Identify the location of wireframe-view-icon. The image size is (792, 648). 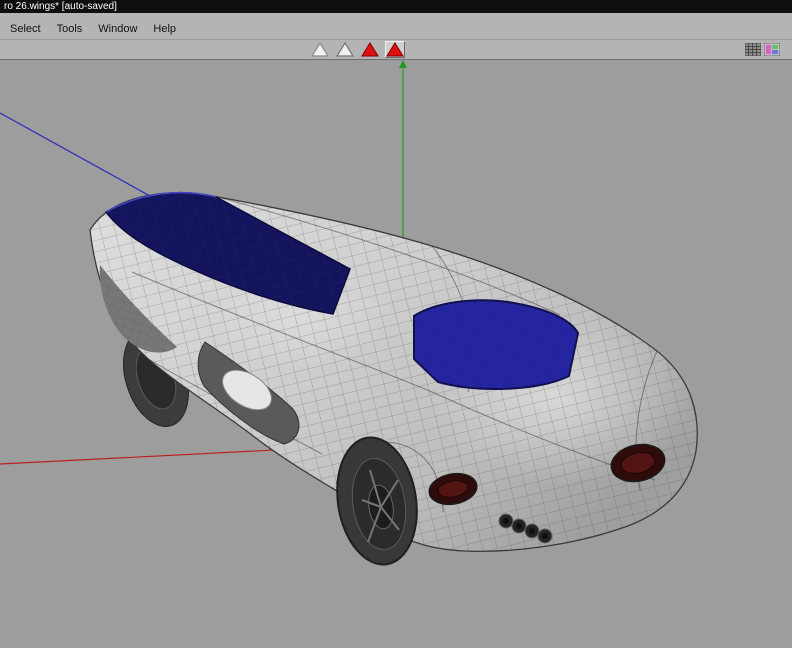
(753, 49).